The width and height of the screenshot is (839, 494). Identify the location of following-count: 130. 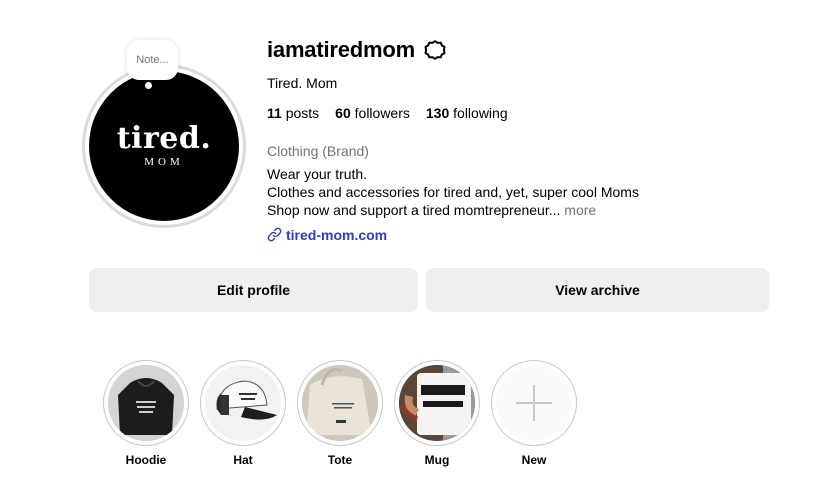
(437, 113).